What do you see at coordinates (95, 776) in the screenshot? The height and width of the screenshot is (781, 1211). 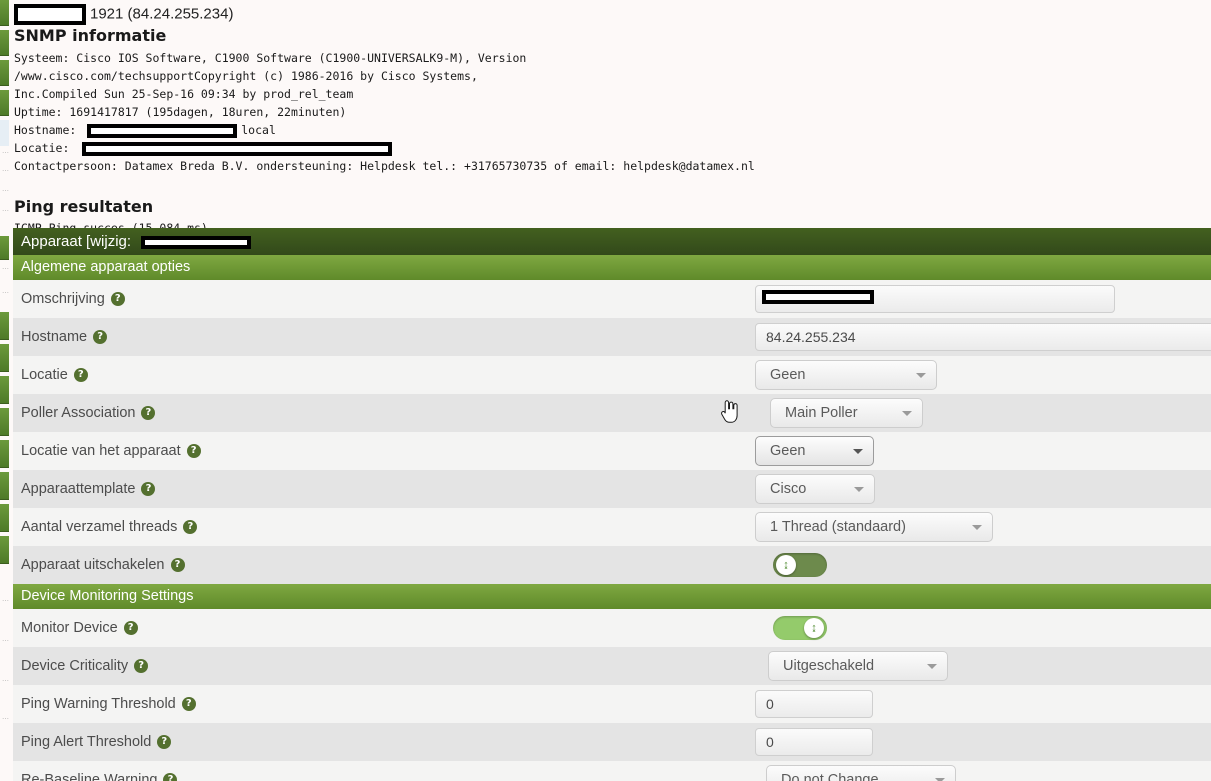 I see `label-re-baseline-warning: Re-Baseline Warning ?` at bounding box center [95, 776].